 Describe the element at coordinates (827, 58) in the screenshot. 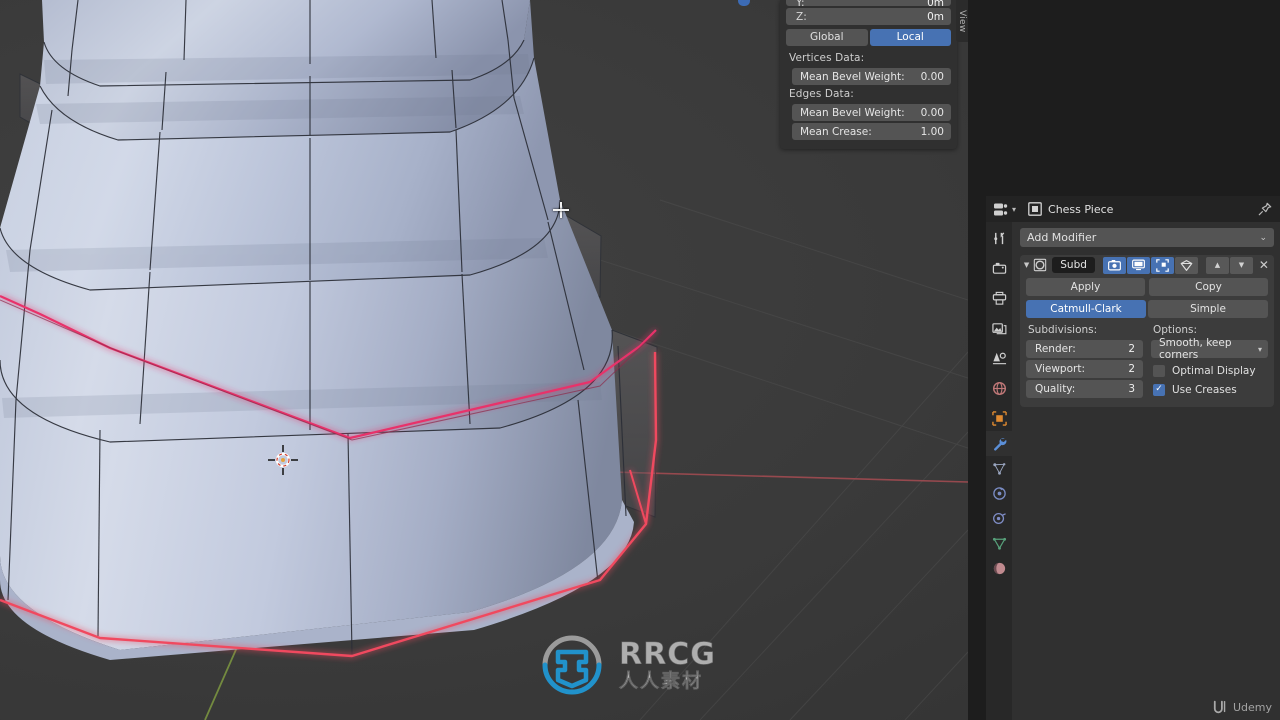

I see `vertices-data-heading: Vertices Data:` at that location.